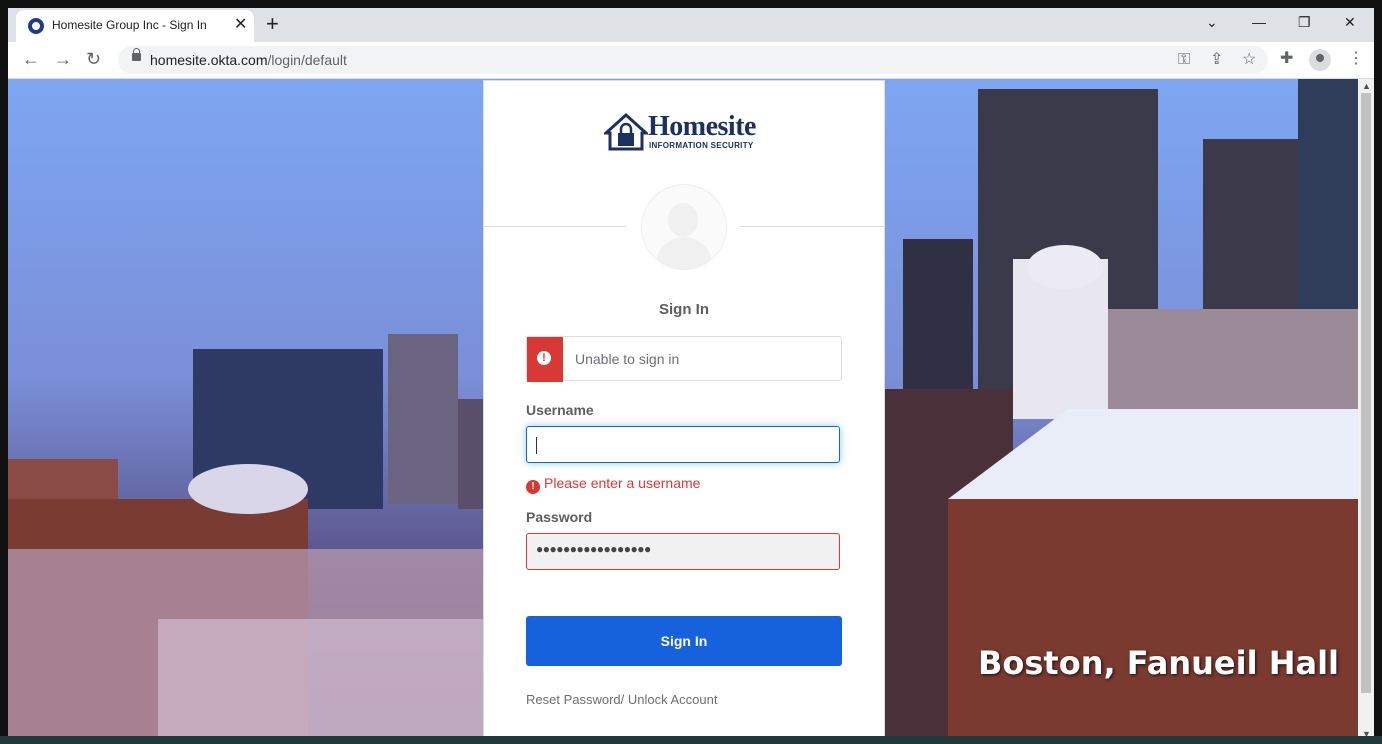  I want to click on logo-tagline: INFORMATION SECURITY, so click(701, 145).